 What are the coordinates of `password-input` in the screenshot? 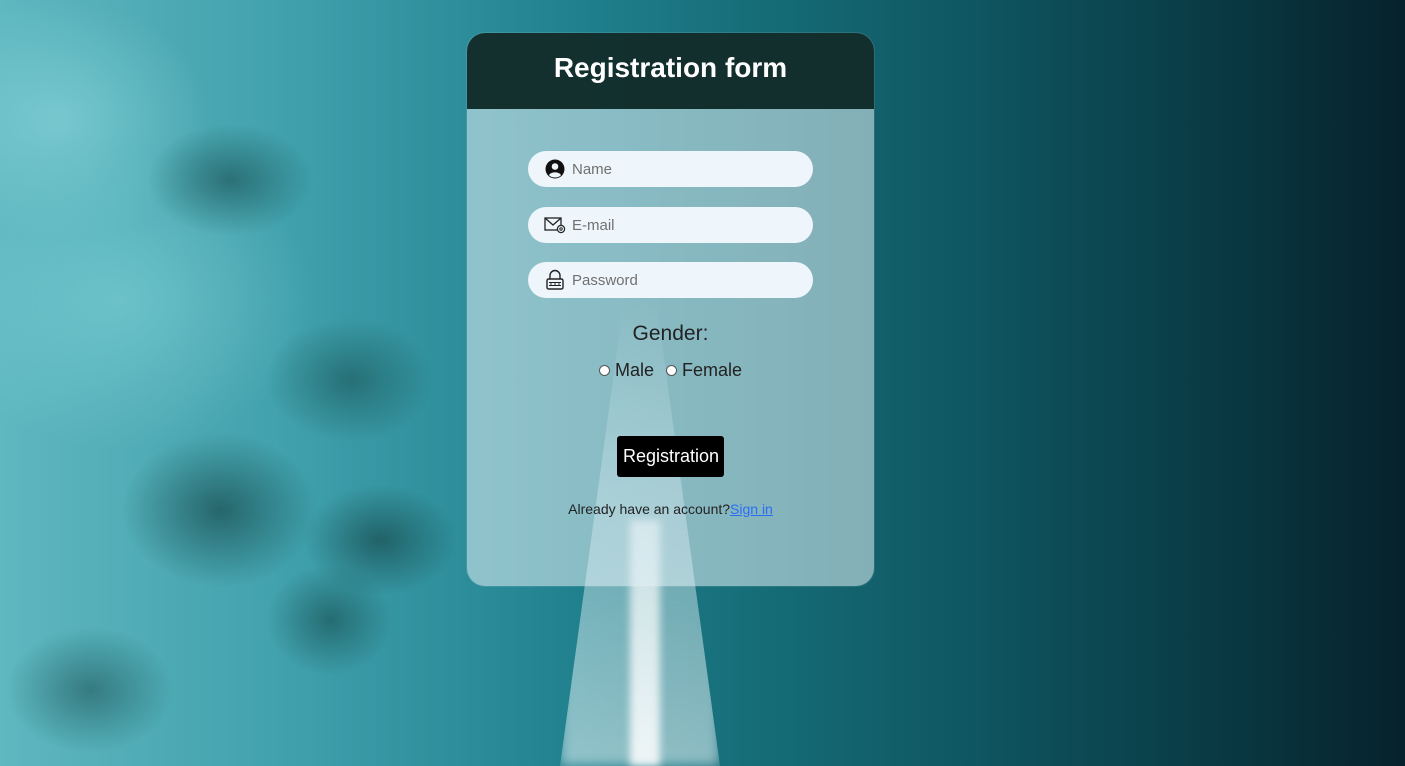 It's located at (682, 280).